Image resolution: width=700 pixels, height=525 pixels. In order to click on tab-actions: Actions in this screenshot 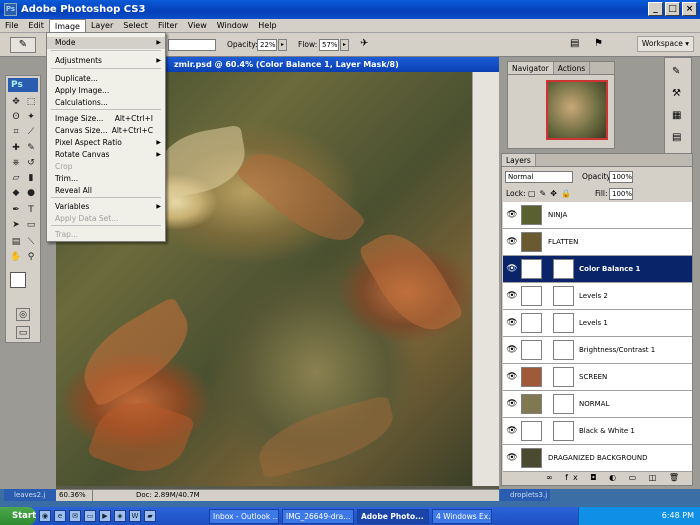, I will do `click(572, 68)`.